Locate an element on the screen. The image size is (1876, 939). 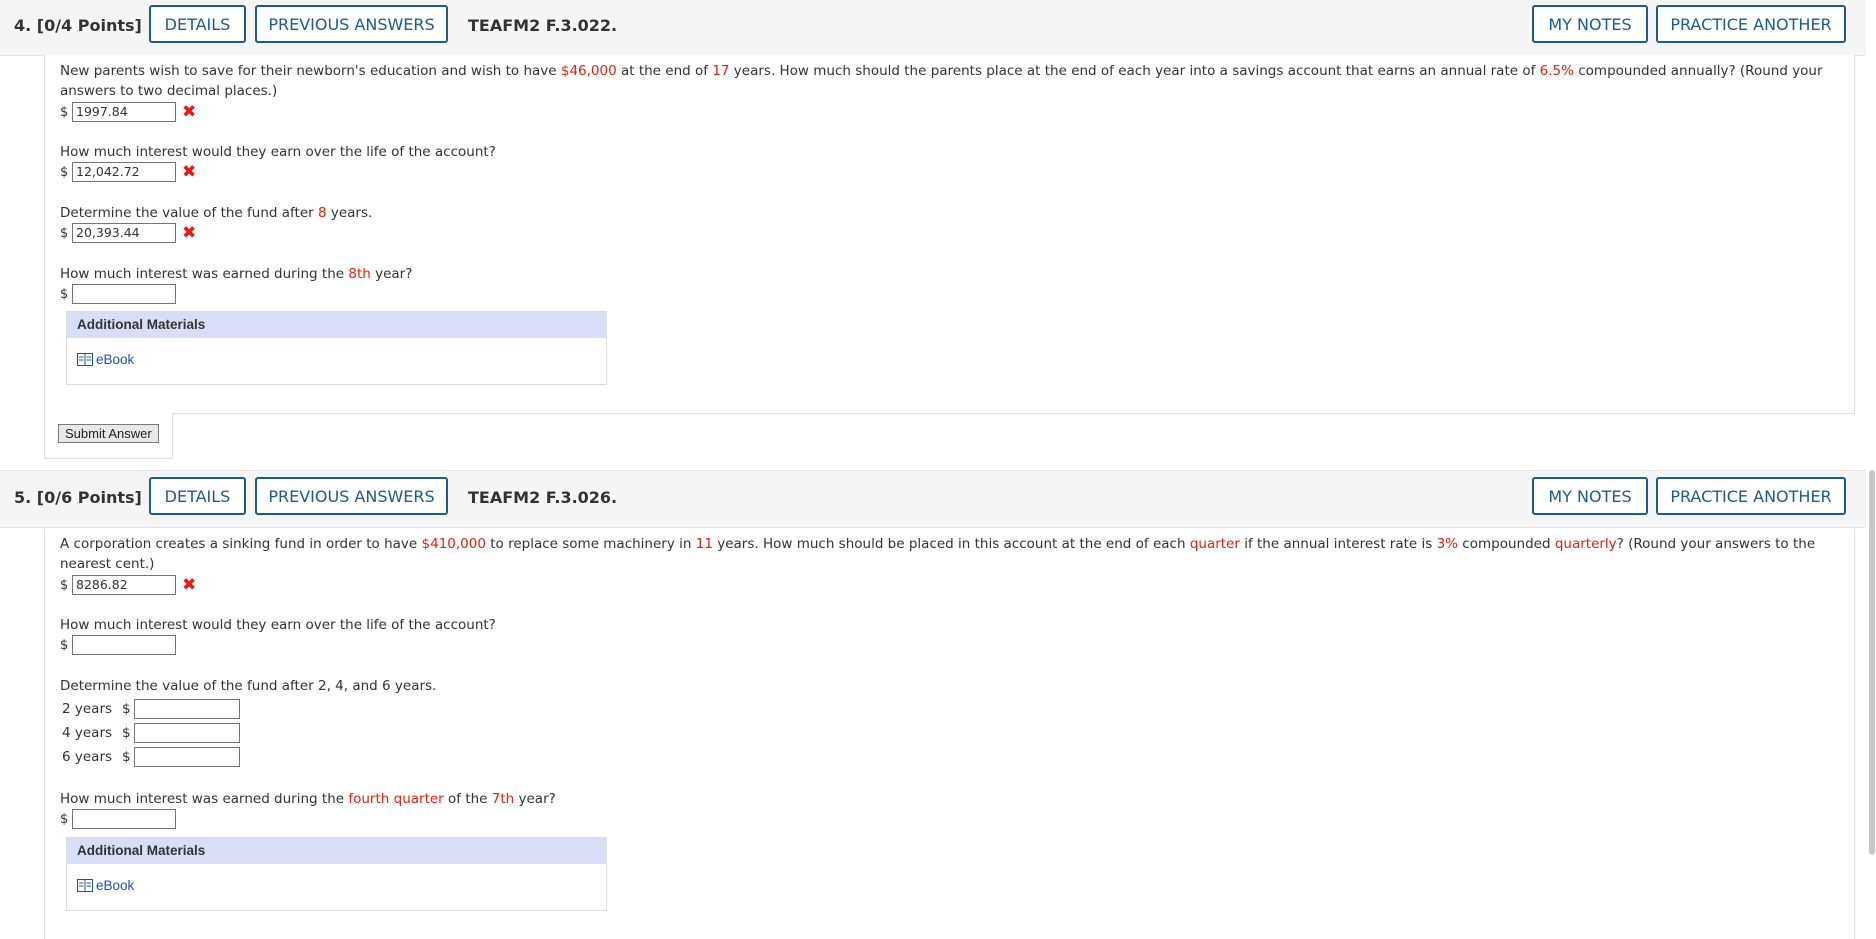
fund-value-row-6: 6 years $ is located at coordinates (151, 757).